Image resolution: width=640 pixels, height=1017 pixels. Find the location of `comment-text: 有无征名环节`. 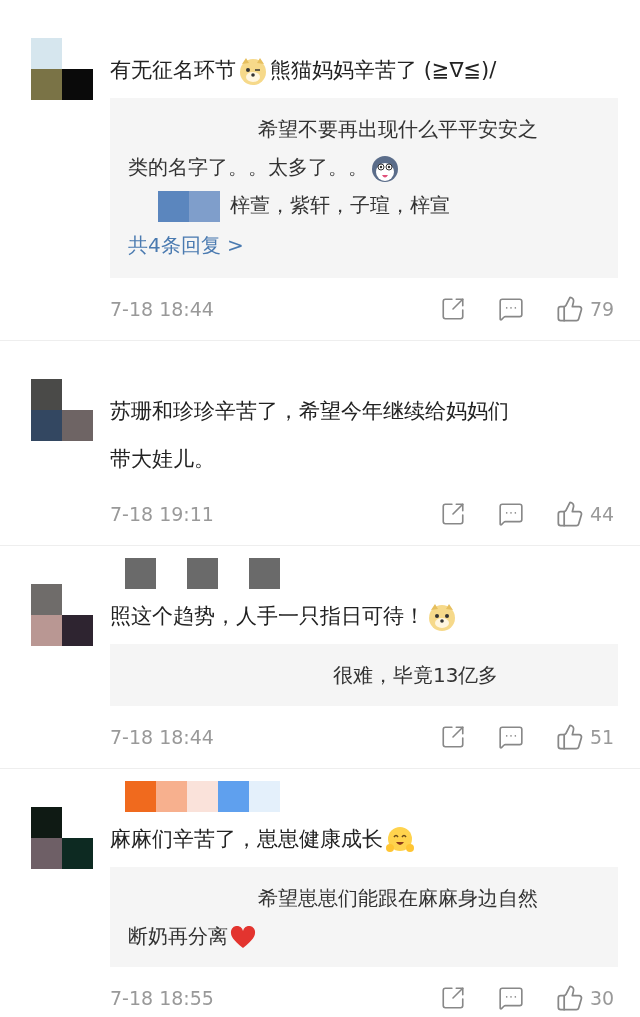

comment-text: 有无征名环节 is located at coordinates (173, 70).